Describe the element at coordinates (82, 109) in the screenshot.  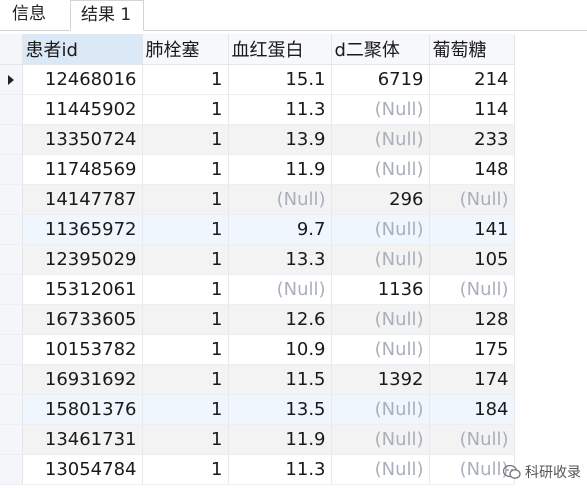
I see `cell-patient-id: 11445902` at that location.